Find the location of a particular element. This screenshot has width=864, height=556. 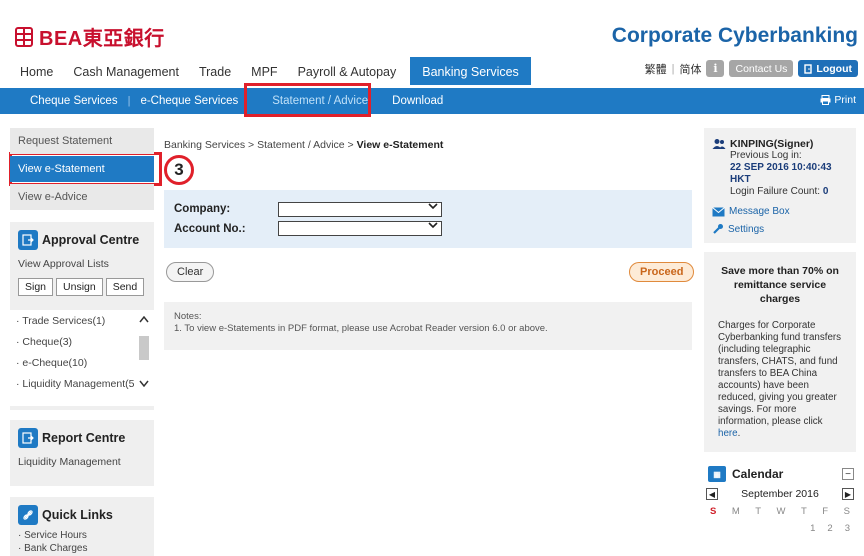

scroll-down-icon is located at coordinates (144, 383).